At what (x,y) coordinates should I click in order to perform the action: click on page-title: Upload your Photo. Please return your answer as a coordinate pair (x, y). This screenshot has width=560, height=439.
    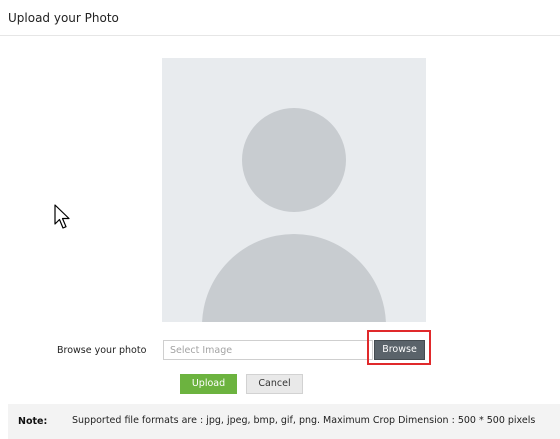
    Looking at the image, I should click on (63, 18).